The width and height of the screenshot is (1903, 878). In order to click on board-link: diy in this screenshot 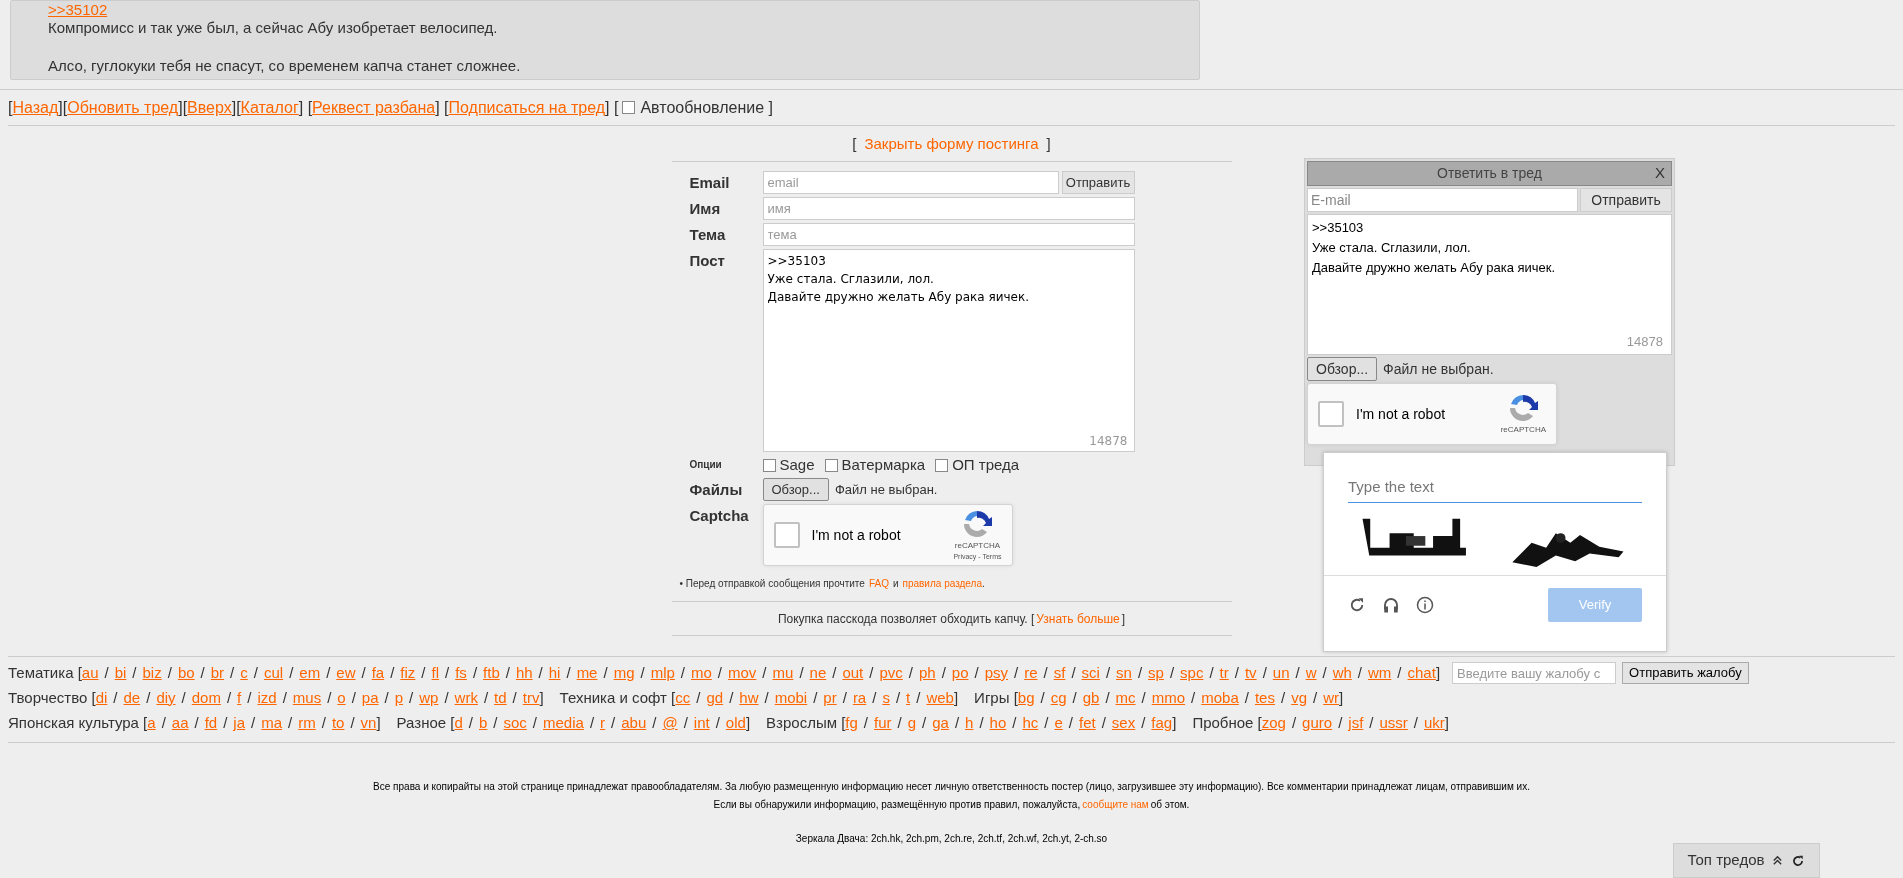, I will do `click(166, 698)`.